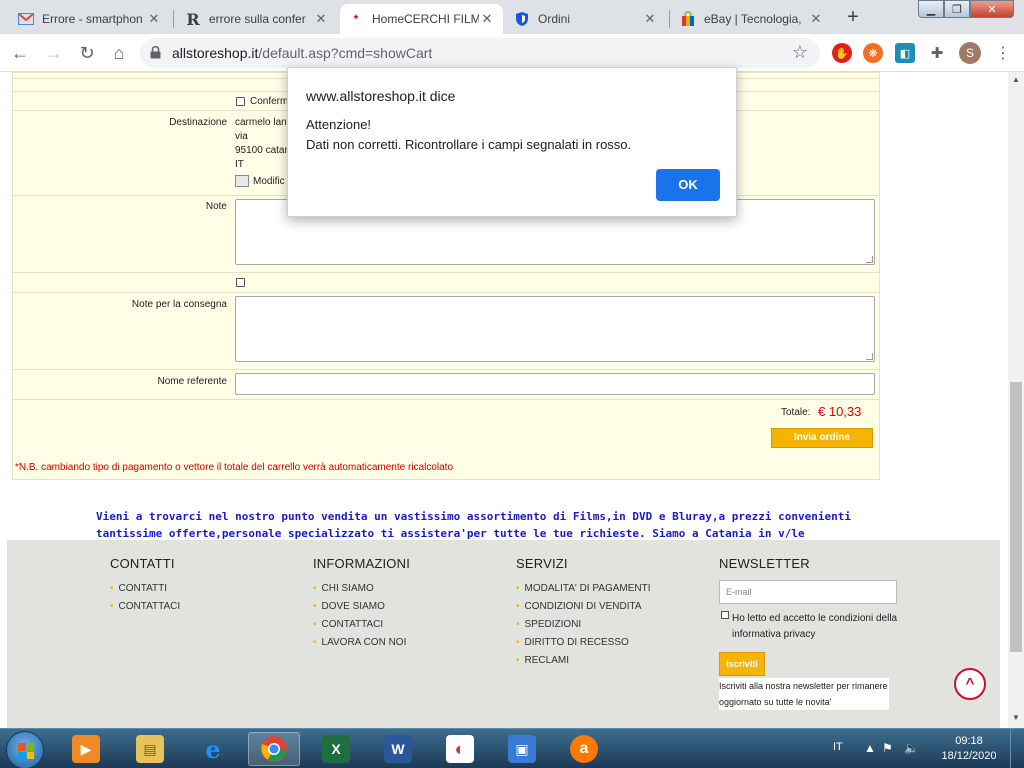  What do you see at coordinates (336, 749) in the screenshot?
I see `taskbar-excel: X` at bounding box center [336, 749].